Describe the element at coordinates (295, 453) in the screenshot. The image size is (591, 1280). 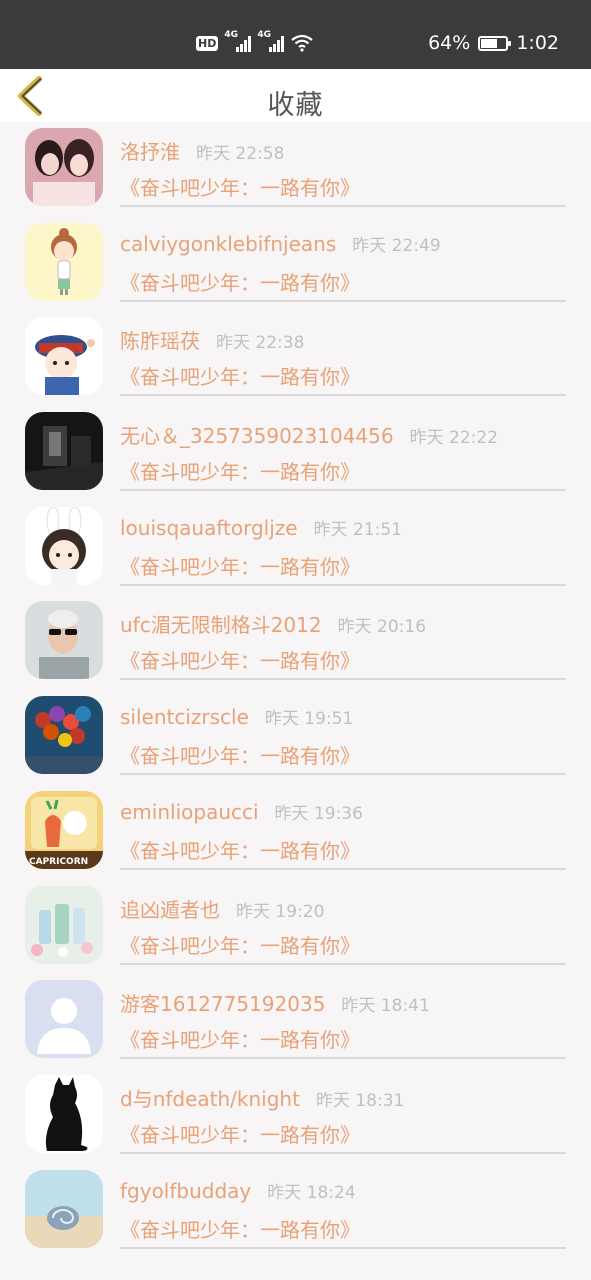
I see `list-item: 无心＆_3257359023104456 昨天 22:22 《奋斗吧少年：一路有你》` at that location.